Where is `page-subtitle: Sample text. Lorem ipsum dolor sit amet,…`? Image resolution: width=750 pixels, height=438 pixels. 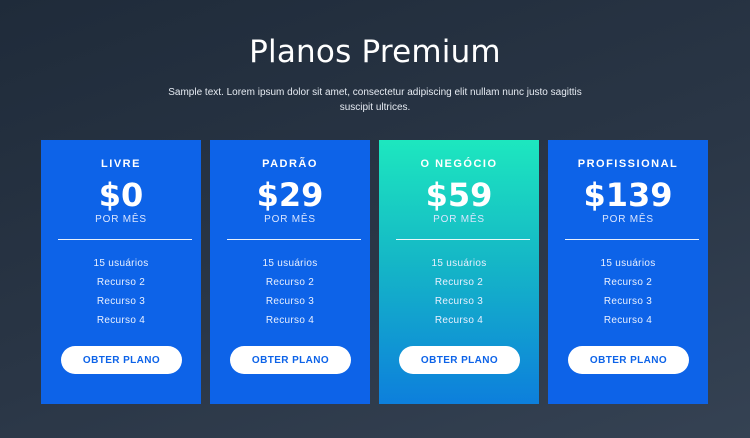 page-subtitle: Sample text. Lorem ipsum dolor sit amet,… is located at coordinates (375, 100).